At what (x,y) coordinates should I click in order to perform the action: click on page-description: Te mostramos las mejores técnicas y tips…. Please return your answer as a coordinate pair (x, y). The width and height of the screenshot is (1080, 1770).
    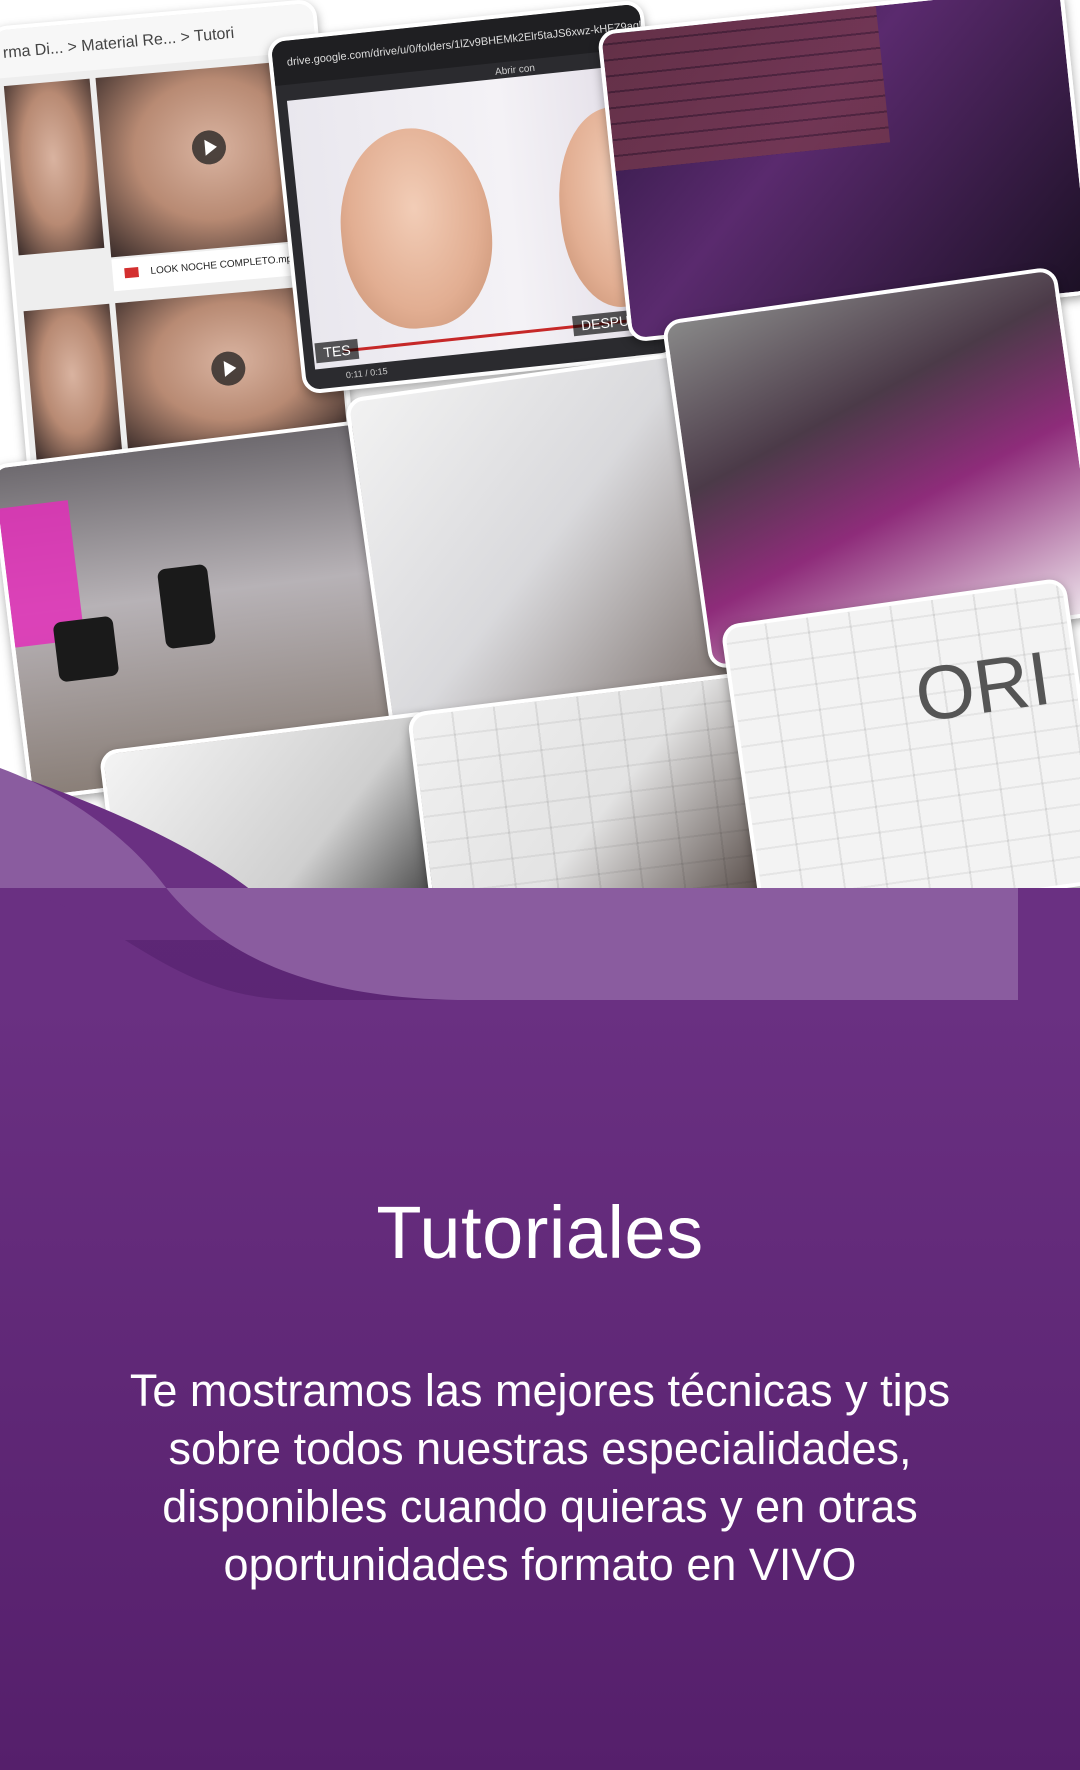
    Looking at the image, I should click on (540, 1477).